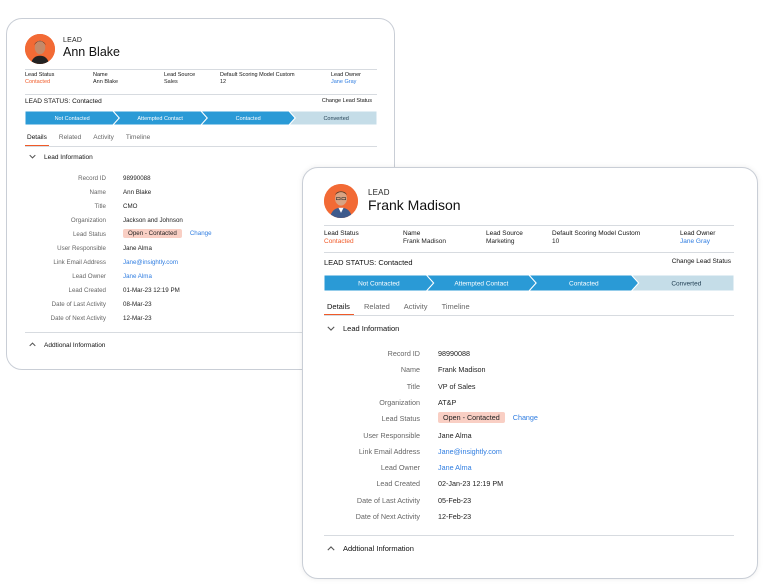 The image size is (768, 585). What do you see at coordinates (151, 290) in the screenshot?
I see `detail-value-lead-created: 01-Mar-23 12:19 PM` at bounding box center [151, 290].